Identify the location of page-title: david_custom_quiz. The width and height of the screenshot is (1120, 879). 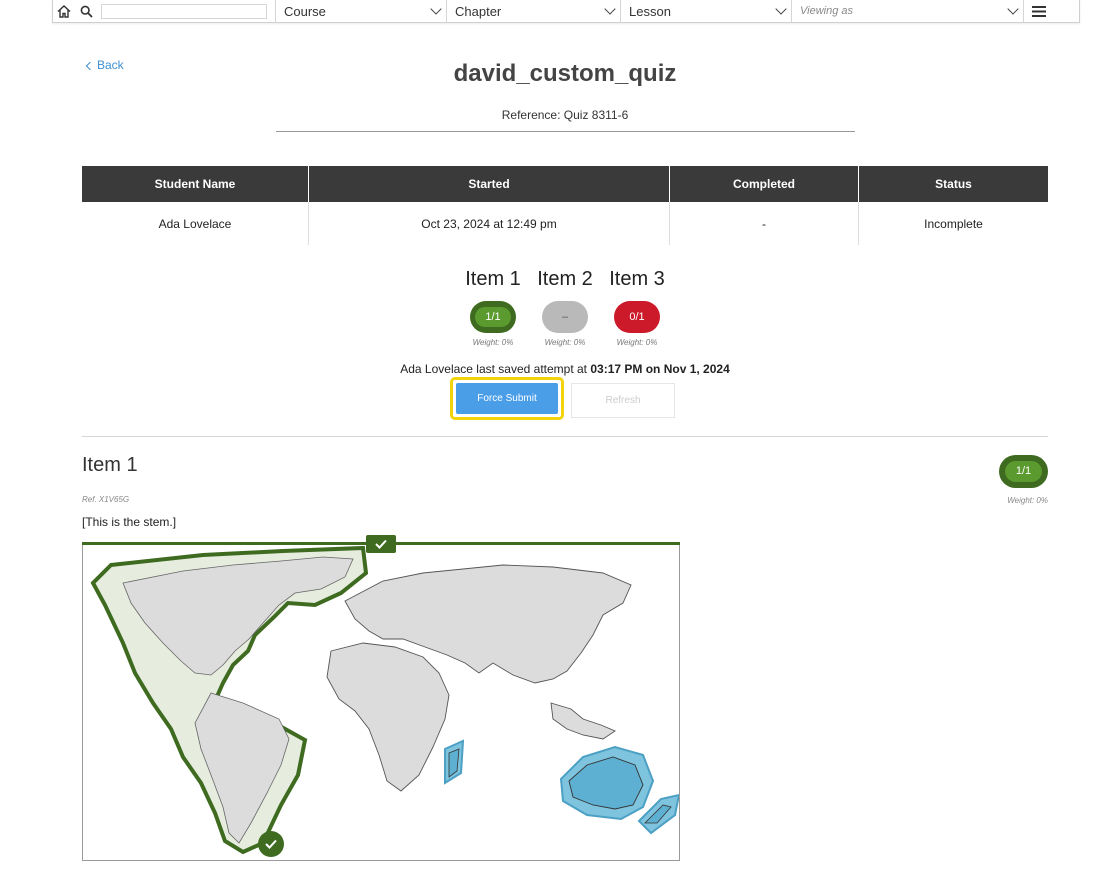
(565, 73).